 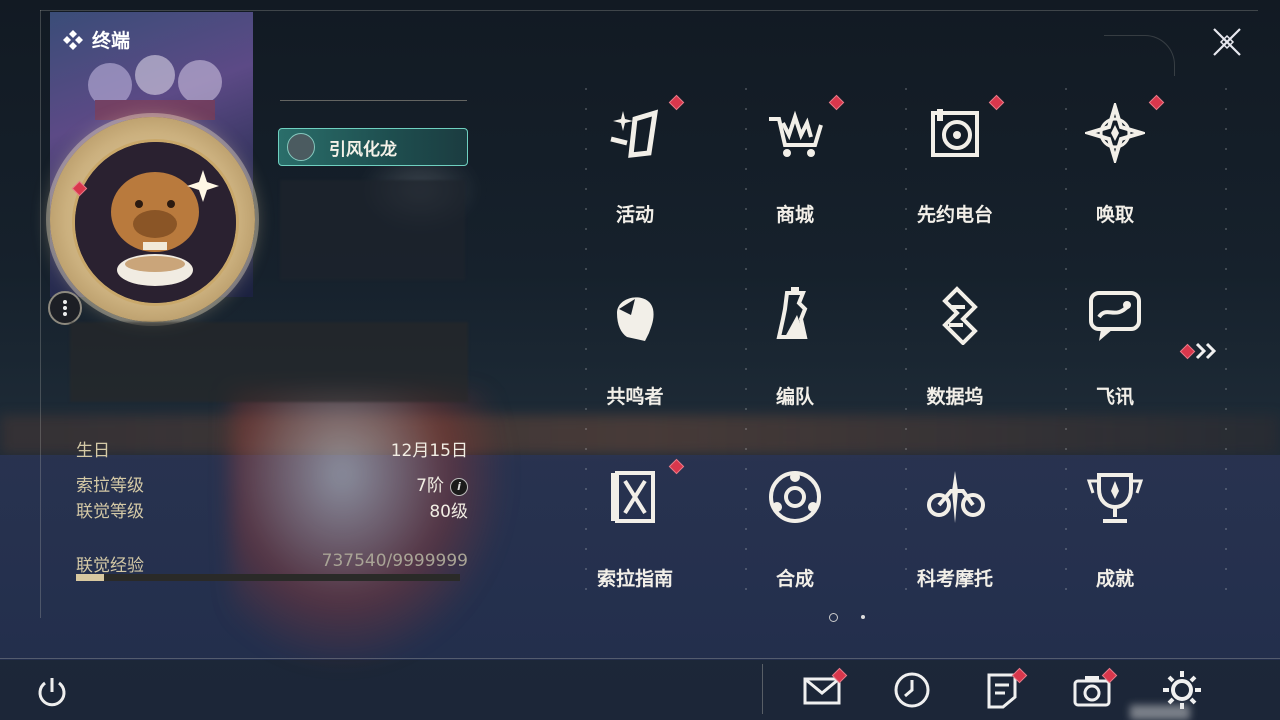 I want to click on title-badge: 引风化龙, so click(x=373, y=147).